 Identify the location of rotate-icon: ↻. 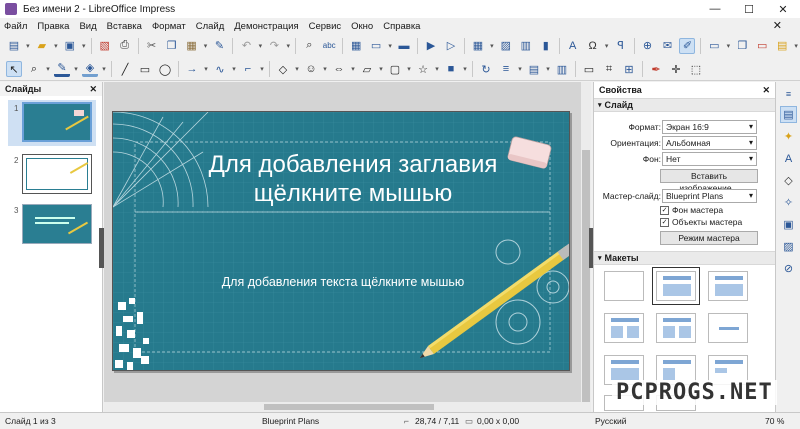
(486, 69).